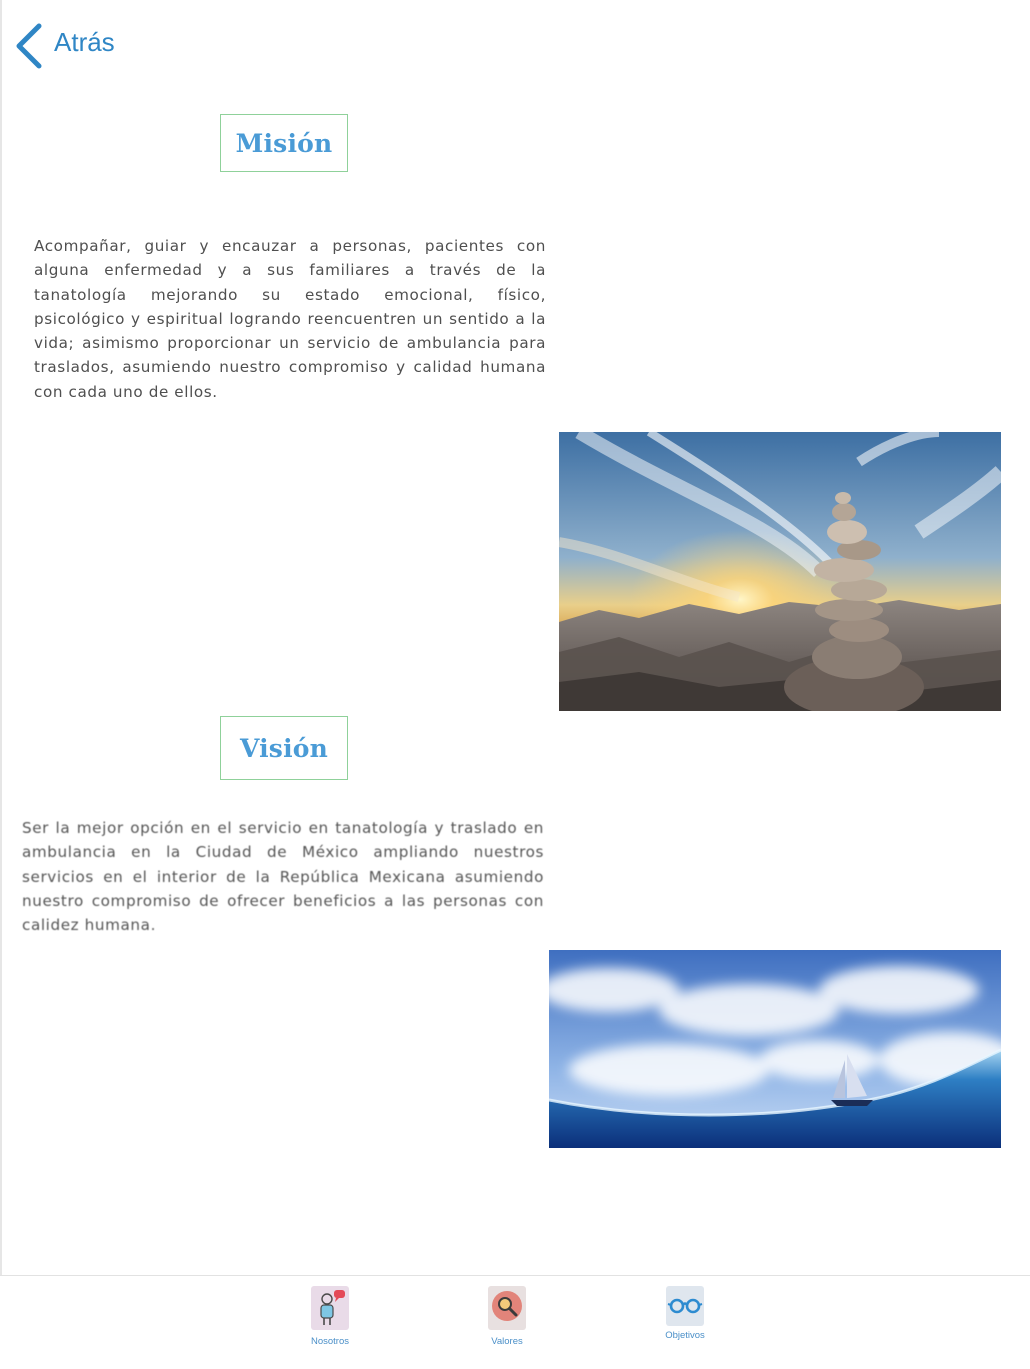 This screenshot has width=1030, height=1369. Describe the element at coordinates (29, 46) in the screenshot. I see `chevron-left-icon` at that location.